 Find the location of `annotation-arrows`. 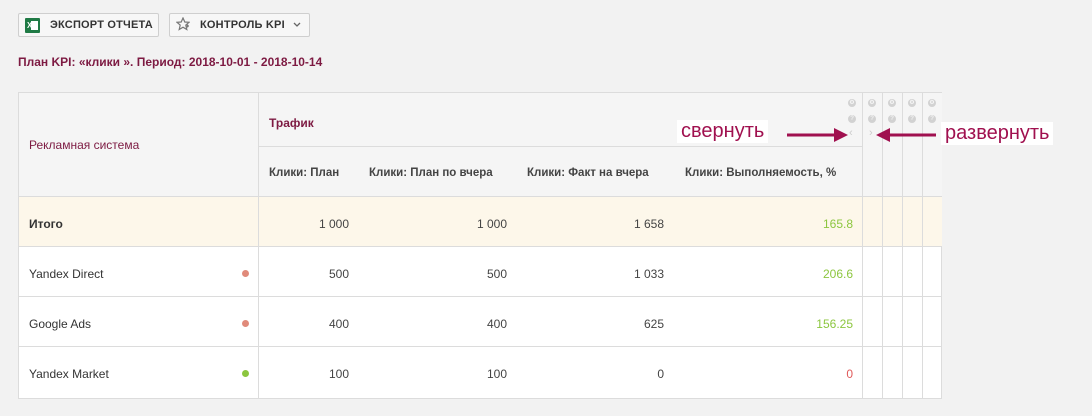

annotation-arrows is located at coordinates (861, 135).